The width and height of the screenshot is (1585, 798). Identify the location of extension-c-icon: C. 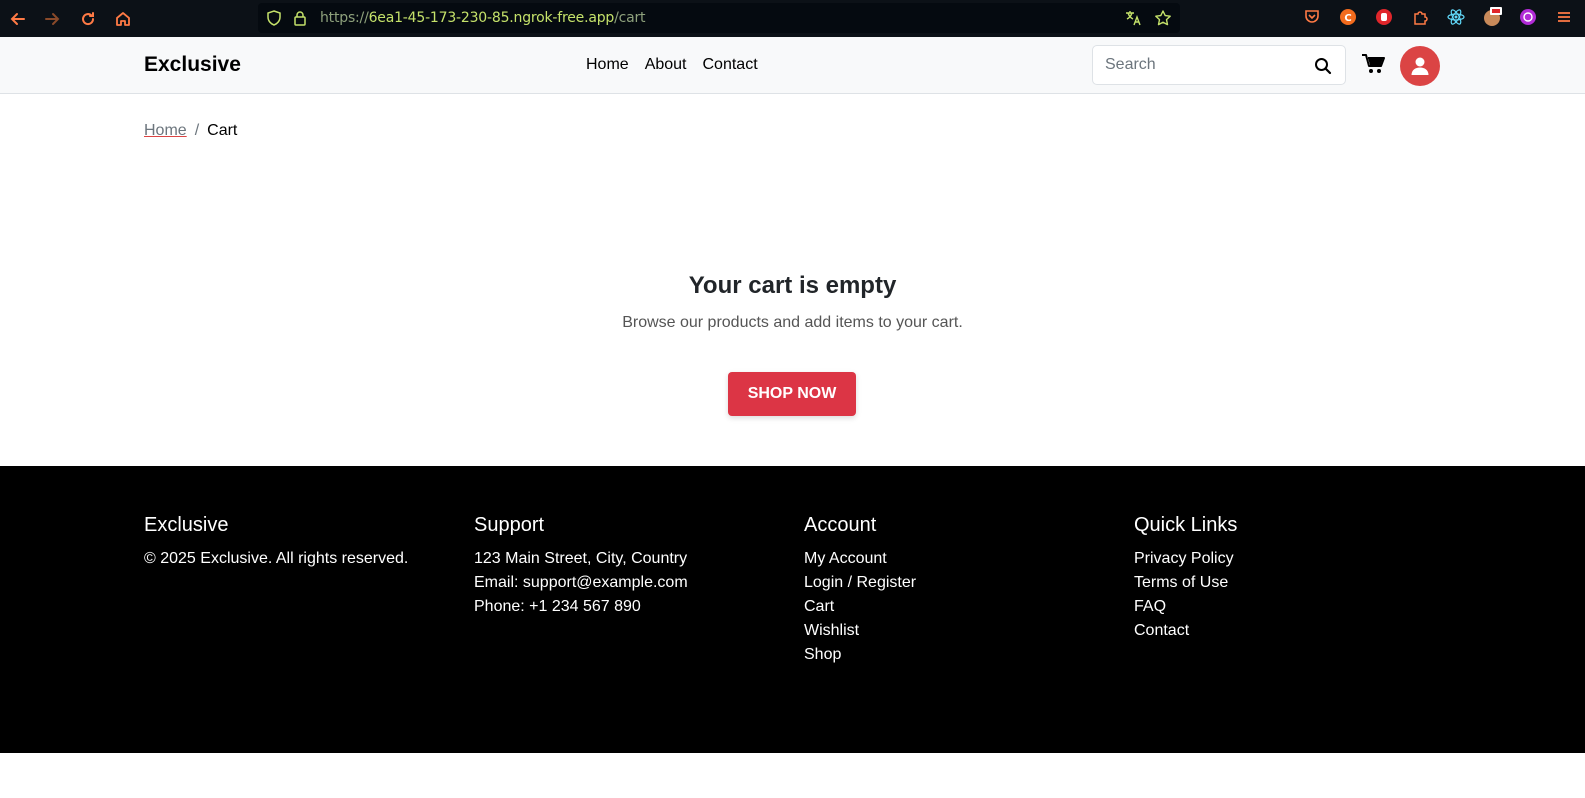
(1348, 17).